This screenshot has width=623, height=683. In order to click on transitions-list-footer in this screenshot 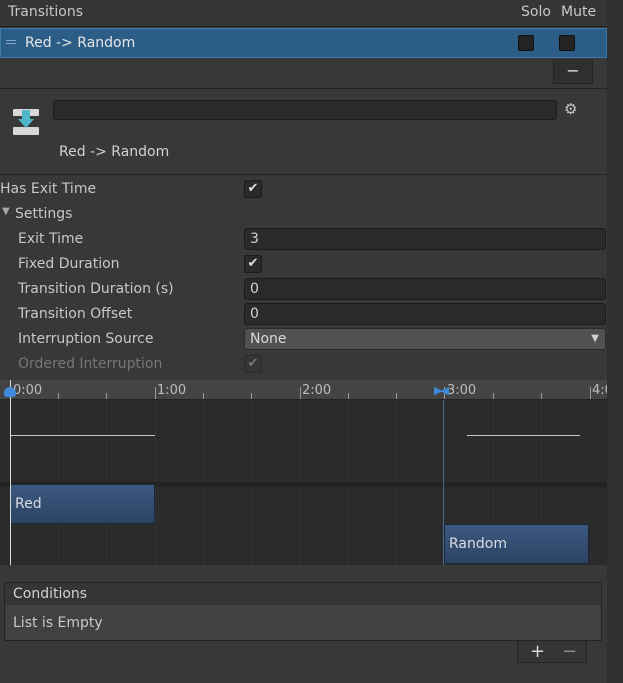, I will do `click(303, 71)`.